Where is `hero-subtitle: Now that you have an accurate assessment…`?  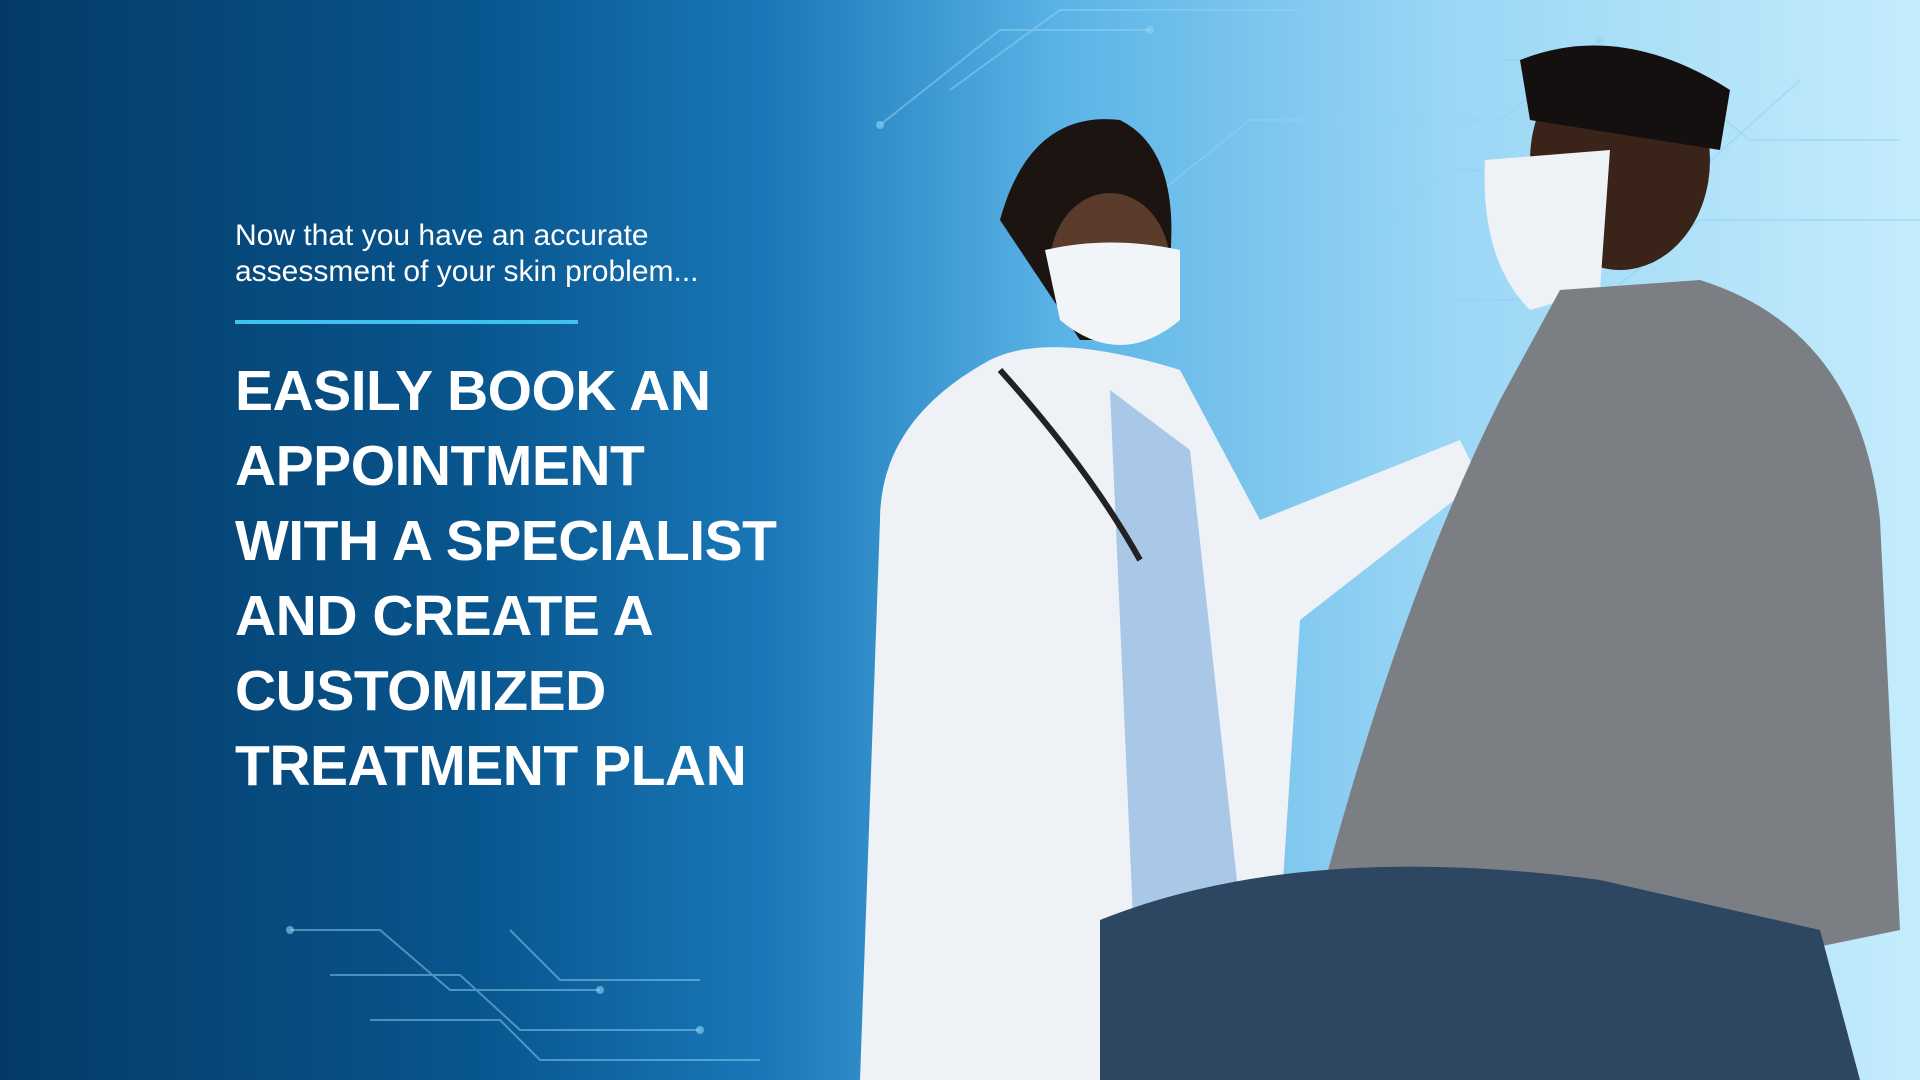 hero-subtitle: Now that you have an accurate assessment… is located at coordinates (515, 254).